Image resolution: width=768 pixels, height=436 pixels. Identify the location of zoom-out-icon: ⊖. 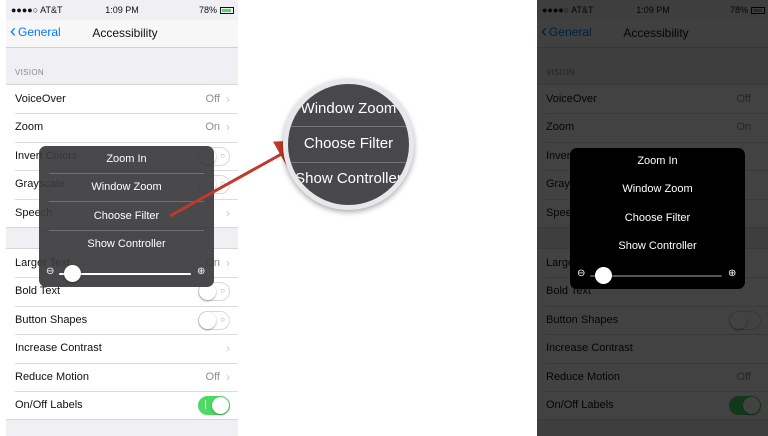
(581, 273).